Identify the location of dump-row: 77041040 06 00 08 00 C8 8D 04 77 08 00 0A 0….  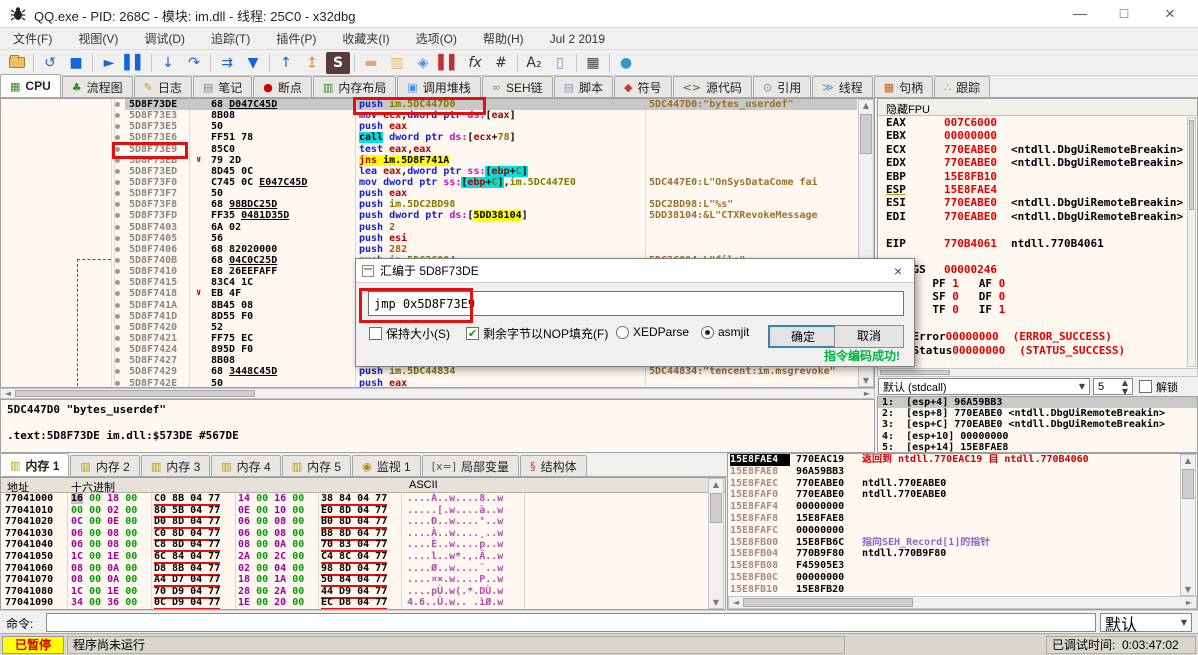
(363, 546).